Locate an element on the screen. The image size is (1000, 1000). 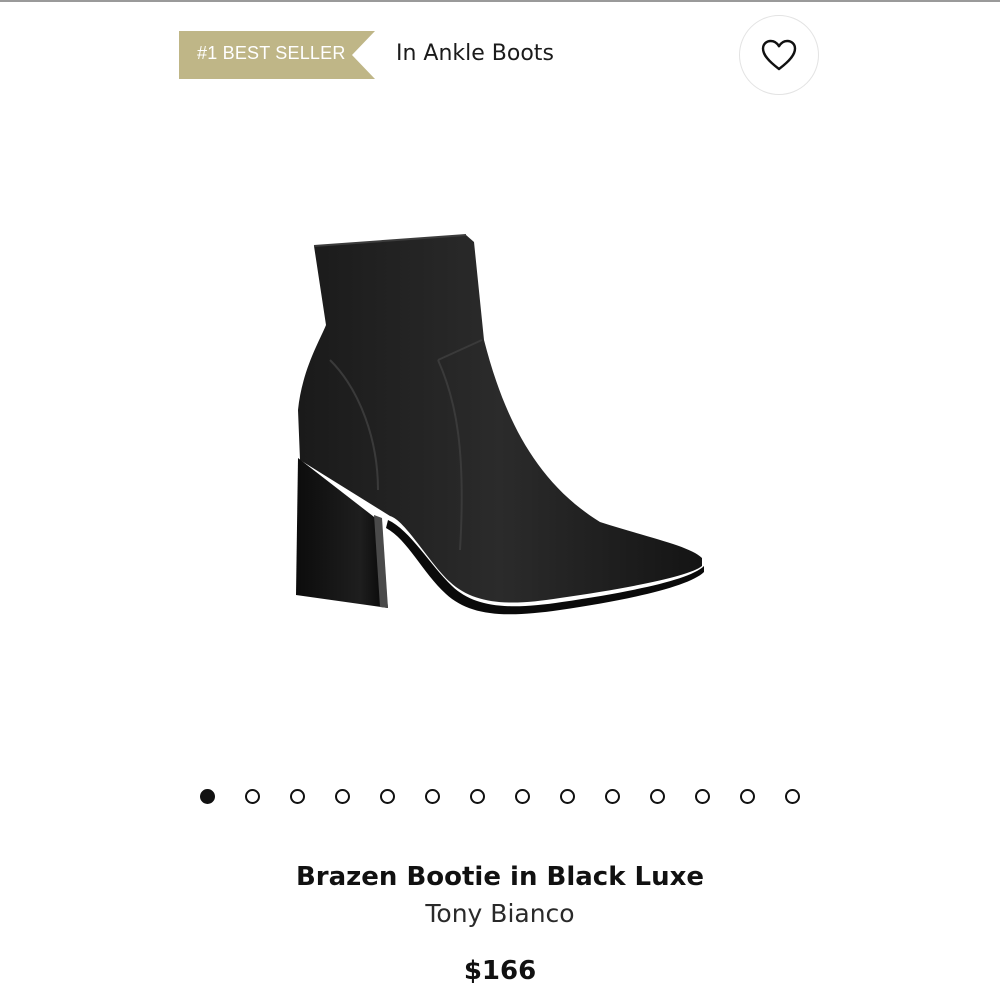
top-divider is located at coordinates (500, 1).